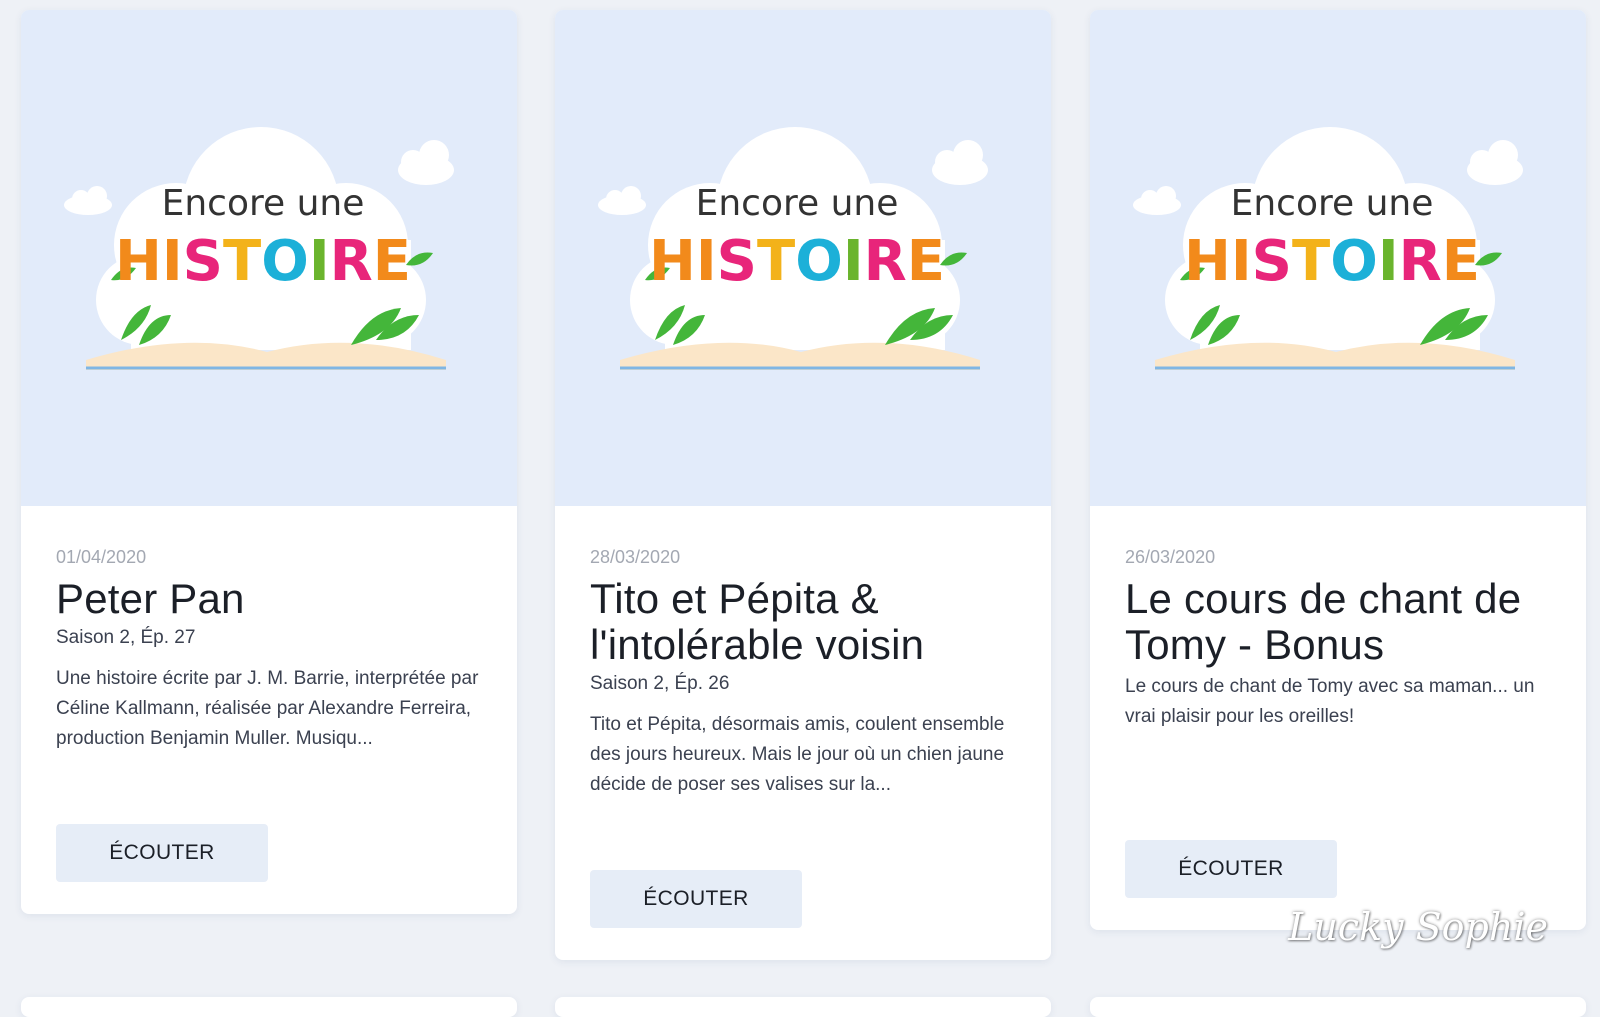  Describe the element at coordinates (1418, 927) in the screenshot. I see `watermark: Lucky Sophie` at that location.